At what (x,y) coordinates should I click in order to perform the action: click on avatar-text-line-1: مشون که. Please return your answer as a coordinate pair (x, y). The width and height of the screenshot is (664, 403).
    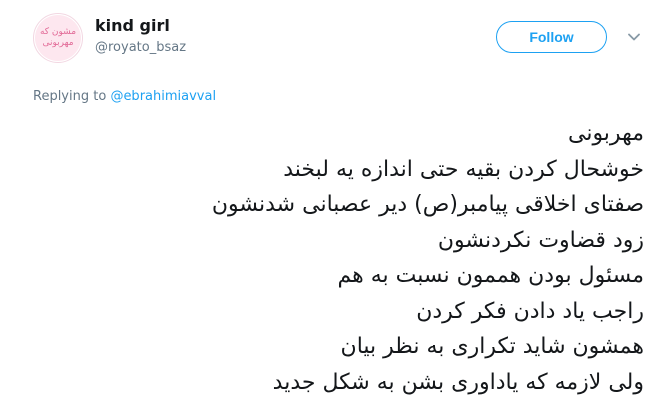
    Looking at the image, I should click on (58, 32).